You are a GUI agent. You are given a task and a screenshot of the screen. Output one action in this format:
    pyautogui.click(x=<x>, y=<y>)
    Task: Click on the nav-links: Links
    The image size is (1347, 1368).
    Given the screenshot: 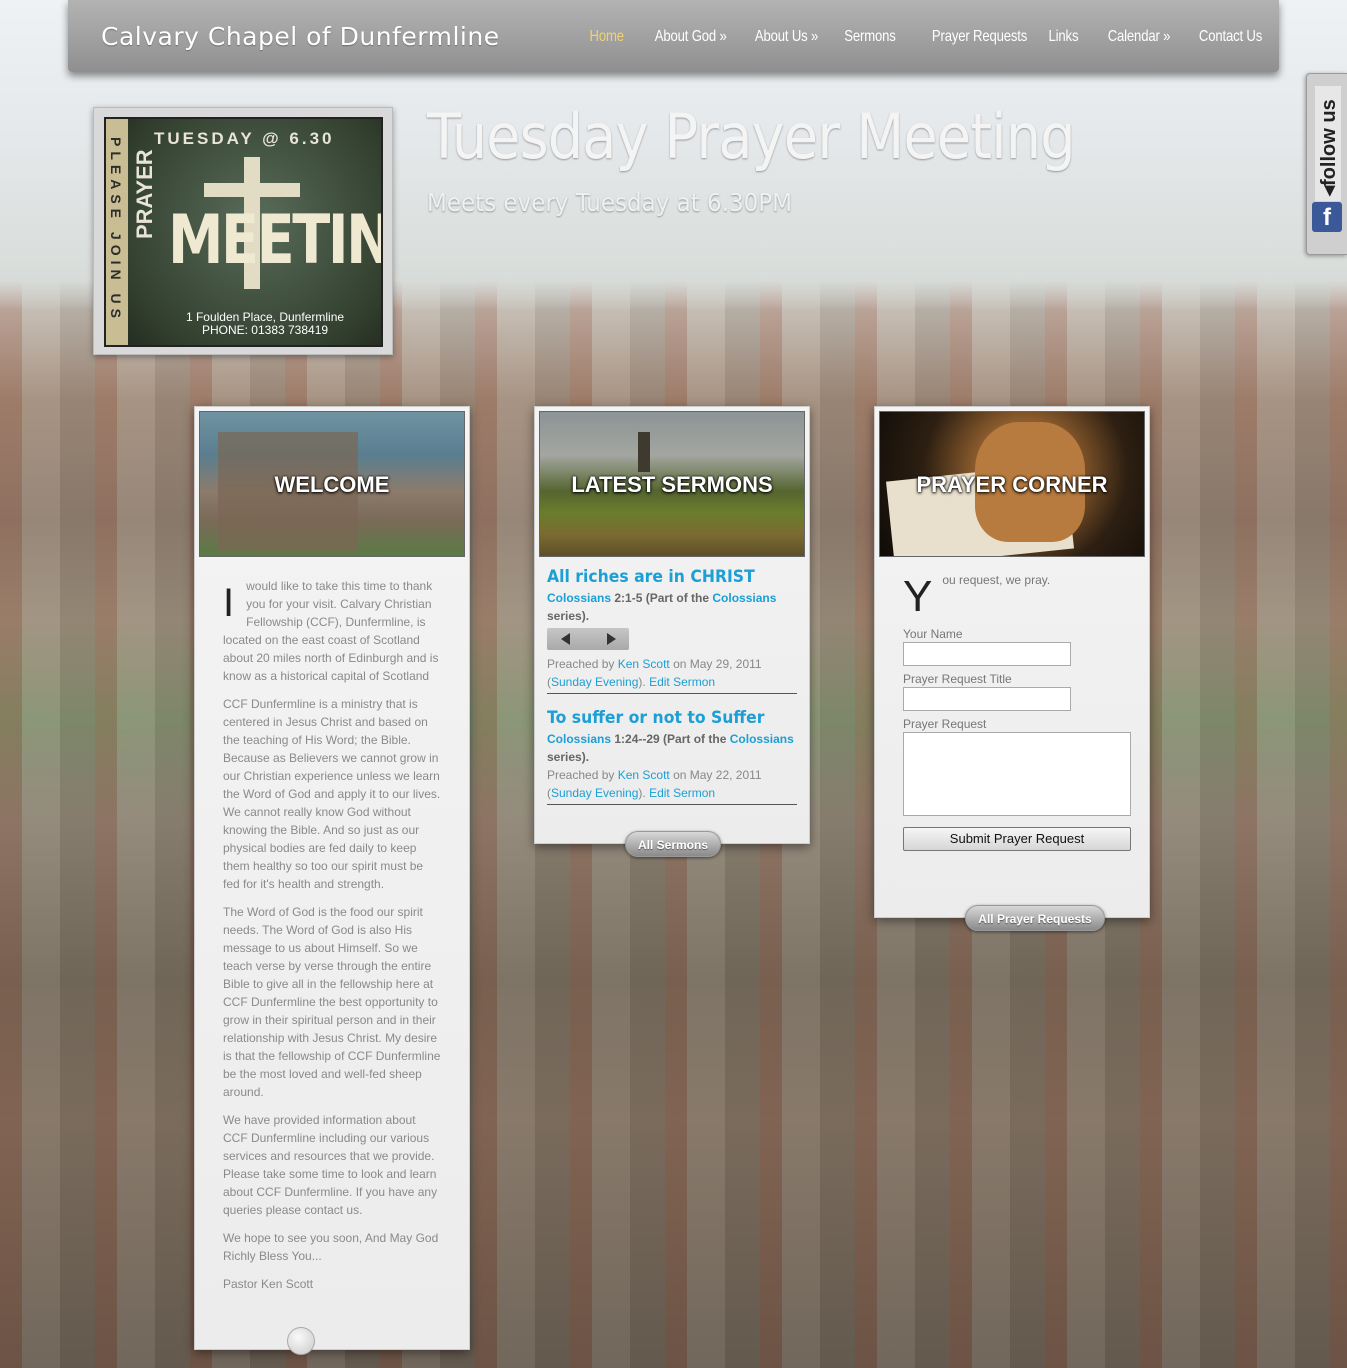 What is the action you would take?
    pyautogui.click(x=1064, y=37)
    